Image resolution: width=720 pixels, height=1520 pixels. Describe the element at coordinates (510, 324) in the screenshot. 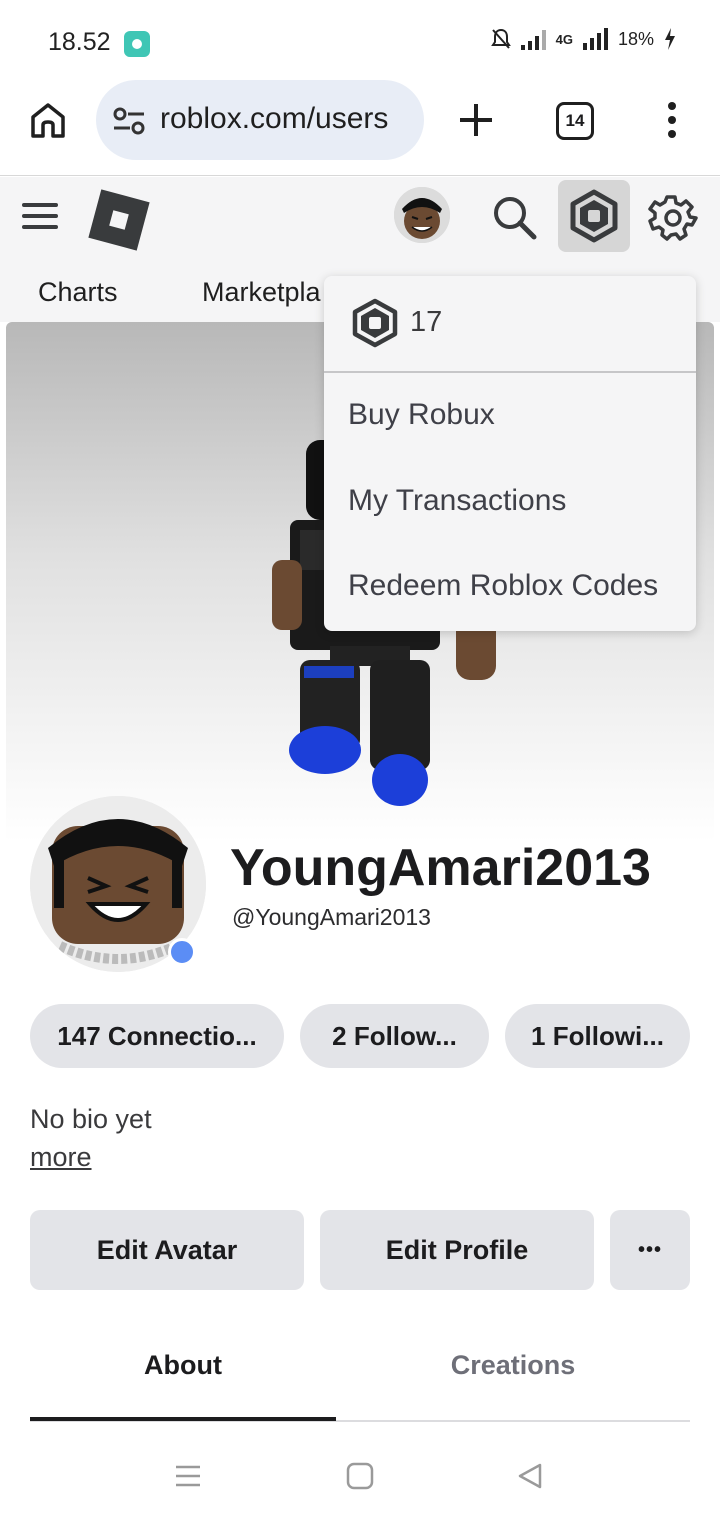

I see `robux-balance-row: 17` at that location.